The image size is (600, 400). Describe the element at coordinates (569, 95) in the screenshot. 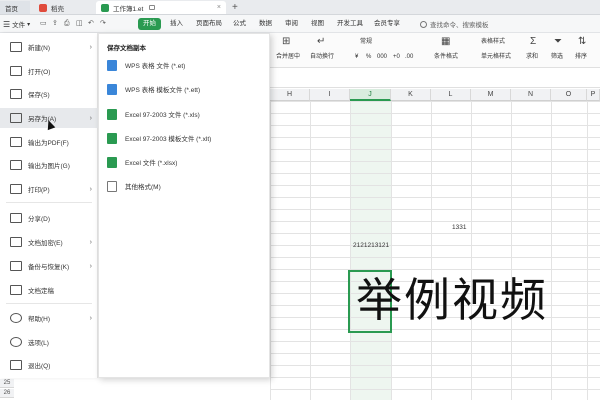

I see `column-header-o: O` at that location.